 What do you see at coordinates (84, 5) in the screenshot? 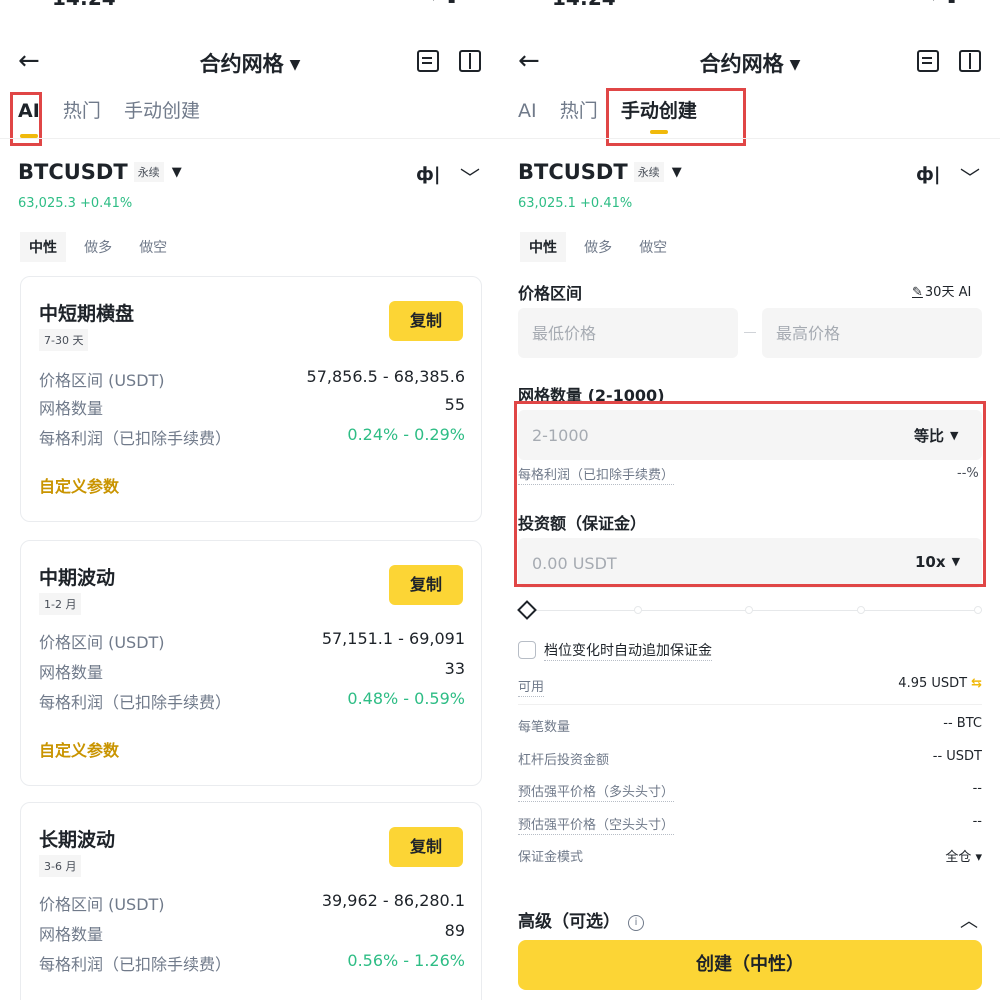
I see `status-time: 14:24` at bounding box center [84, 5].